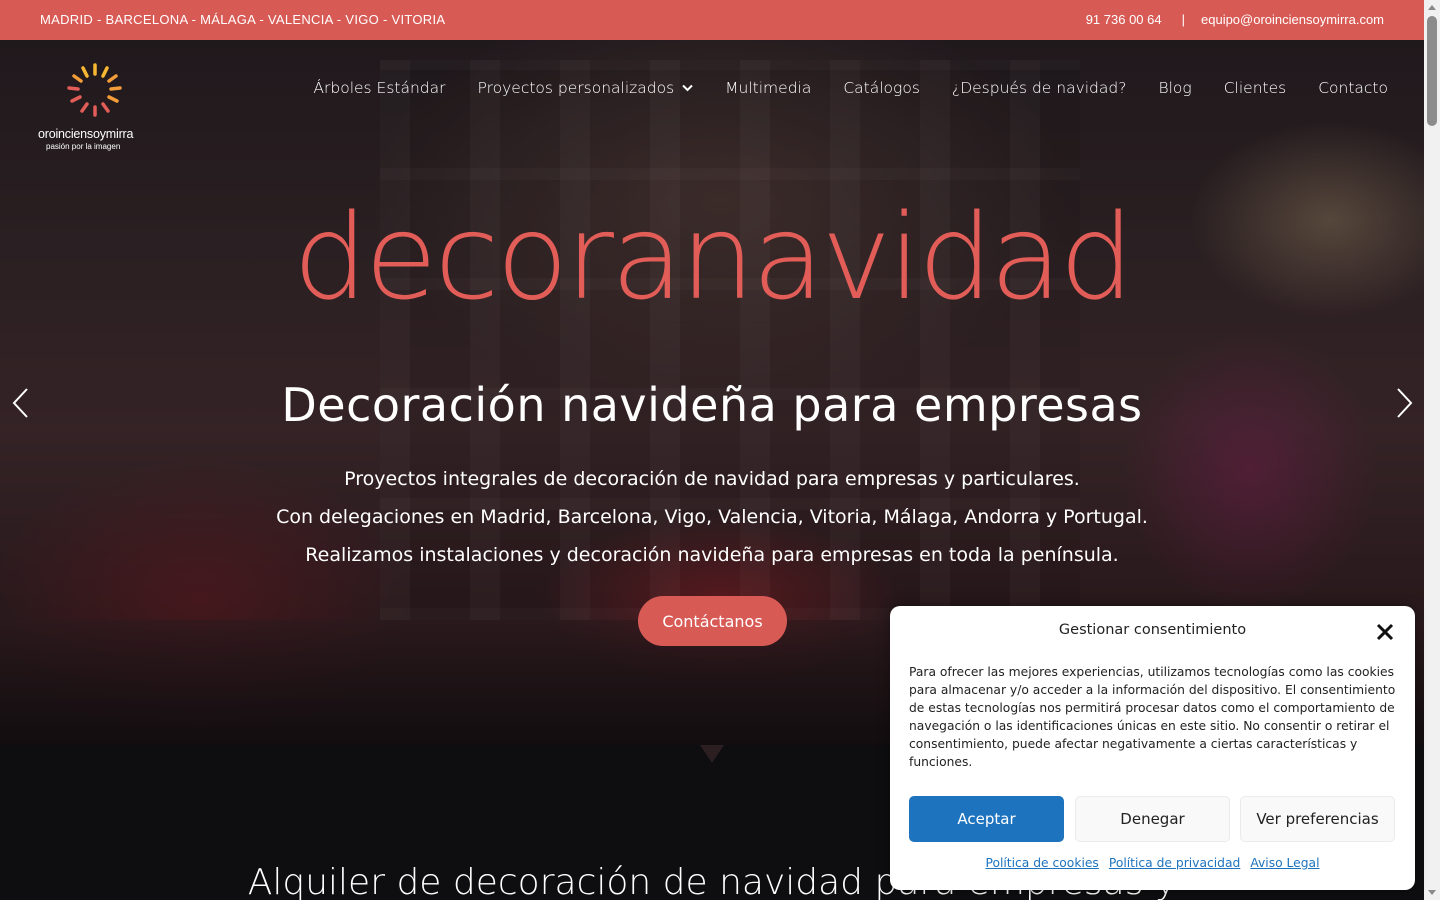 The width and height of the screenshot is (1440, 900). What do you see at coordinates (1124, 19) in the screenshot?
I see `phone-link: 91 736 00 64` at bounding box center [1124, 19].